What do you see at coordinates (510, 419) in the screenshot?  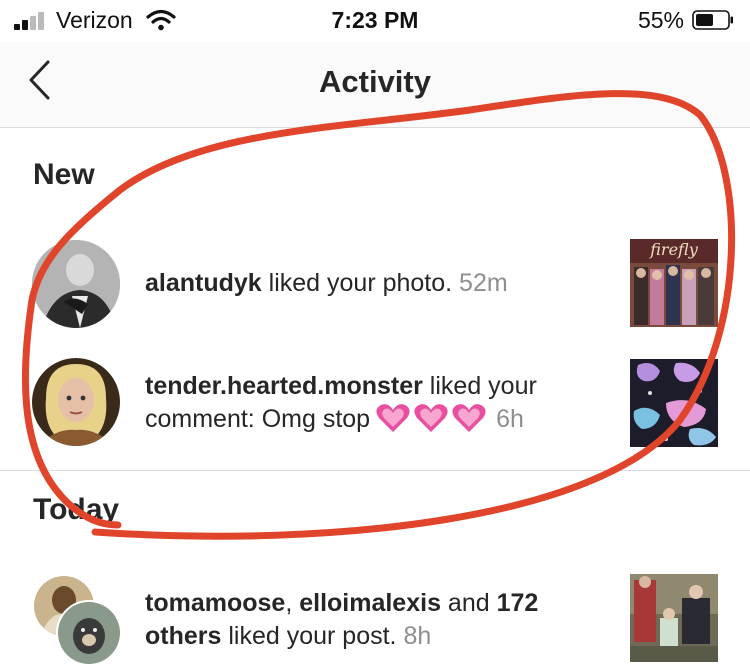 I see `timestamp: 6h` at bounding box center [510, 419].